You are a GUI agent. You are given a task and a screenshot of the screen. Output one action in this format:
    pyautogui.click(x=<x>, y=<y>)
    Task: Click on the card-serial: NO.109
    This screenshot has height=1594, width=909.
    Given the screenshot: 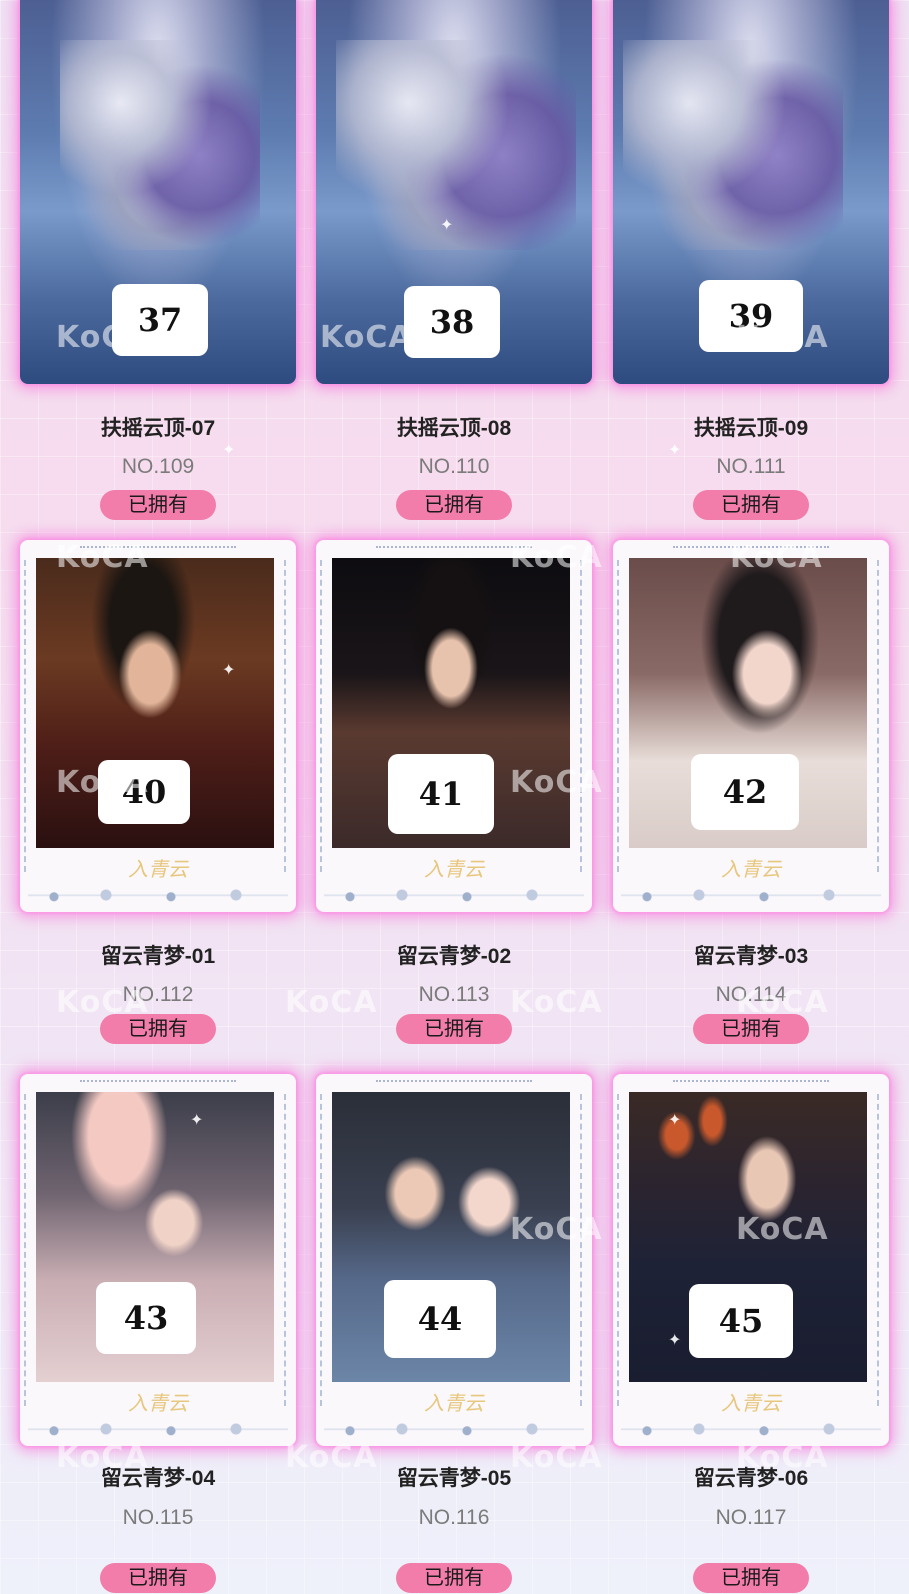 What is the action you would take?
    pyautogui.click(x=158, y=466)
    